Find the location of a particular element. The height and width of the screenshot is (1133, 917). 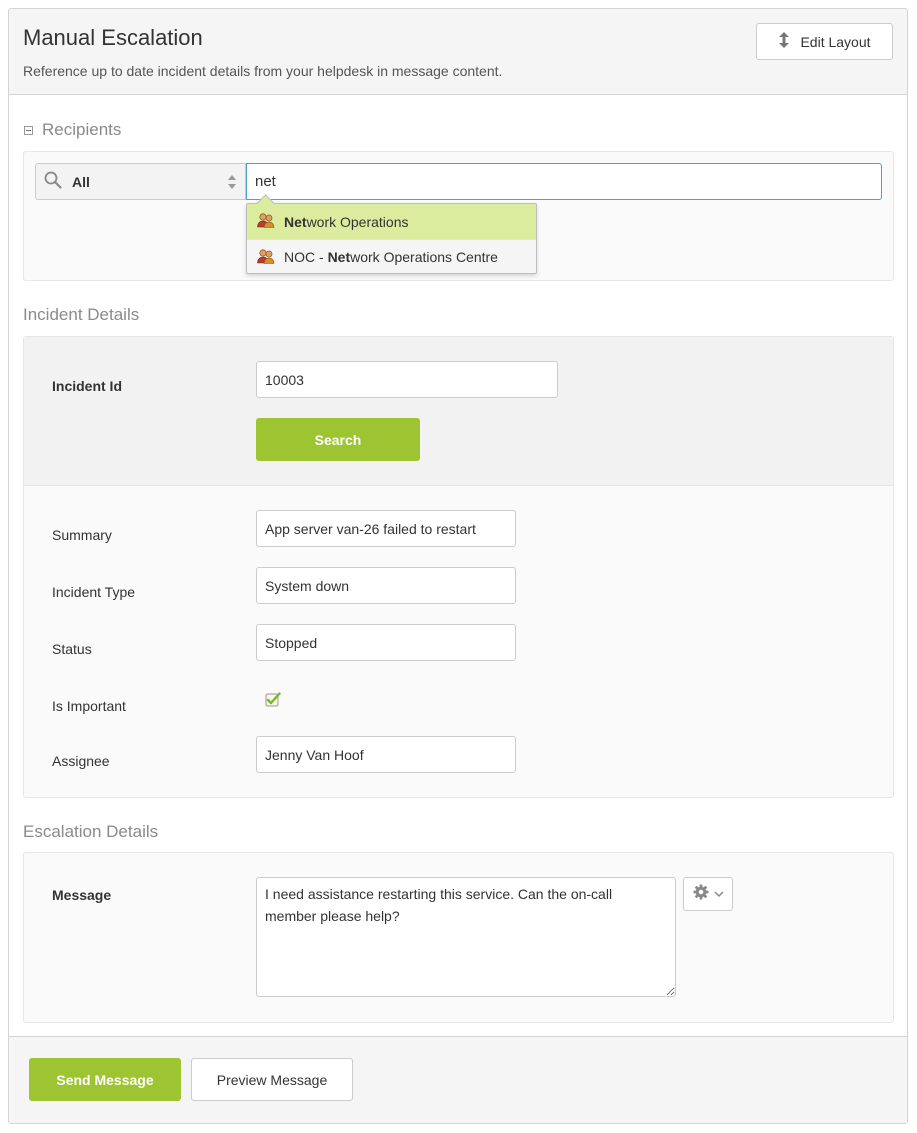

incident-id-input is located at coordinates (407, 379).